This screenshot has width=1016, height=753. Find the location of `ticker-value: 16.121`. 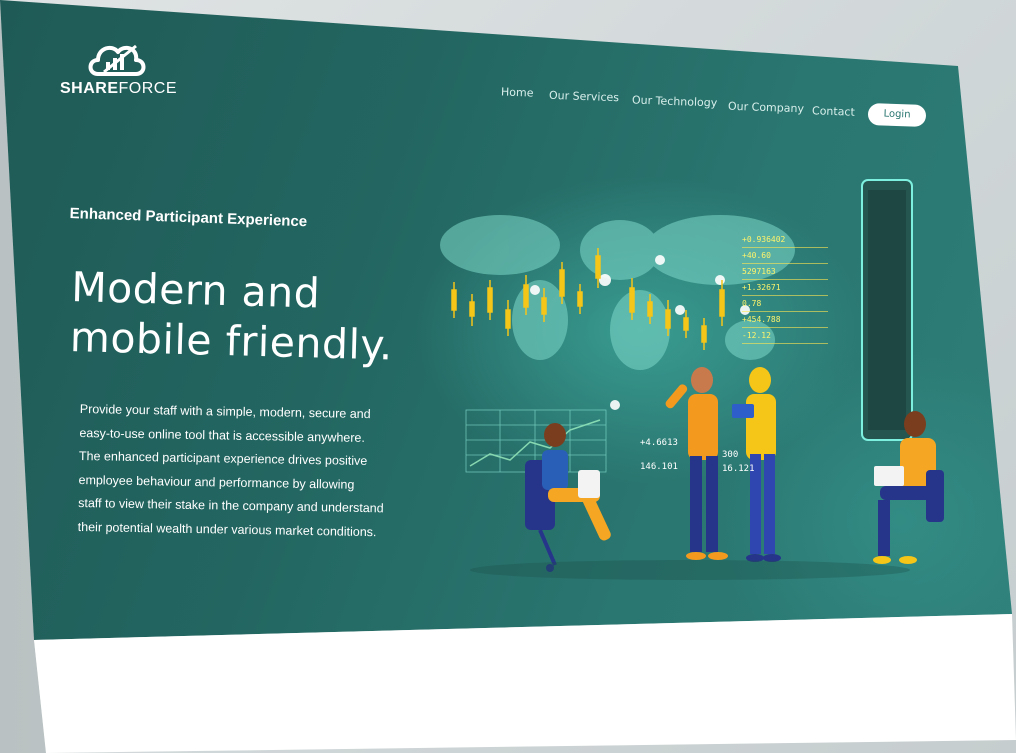

ticker-value: 16.121 is located at coordinates (738, 469).